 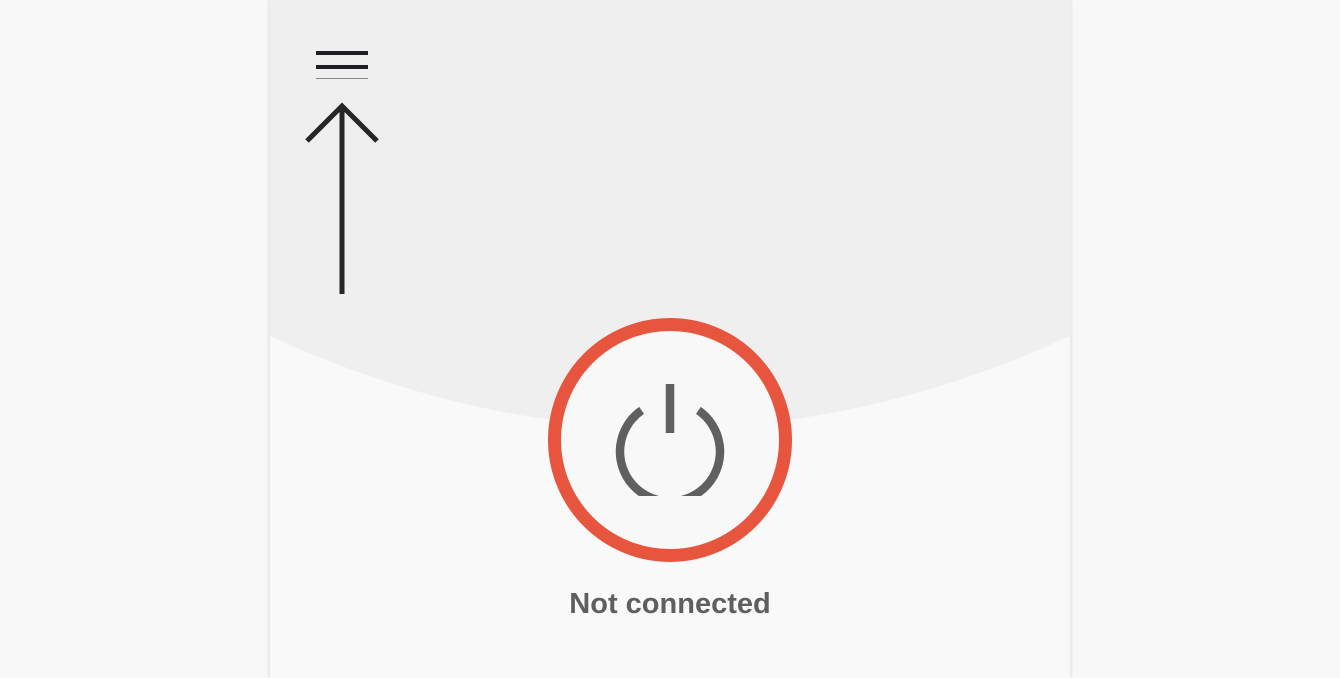 I want to click on power-icon, so click(x=670, y=440).